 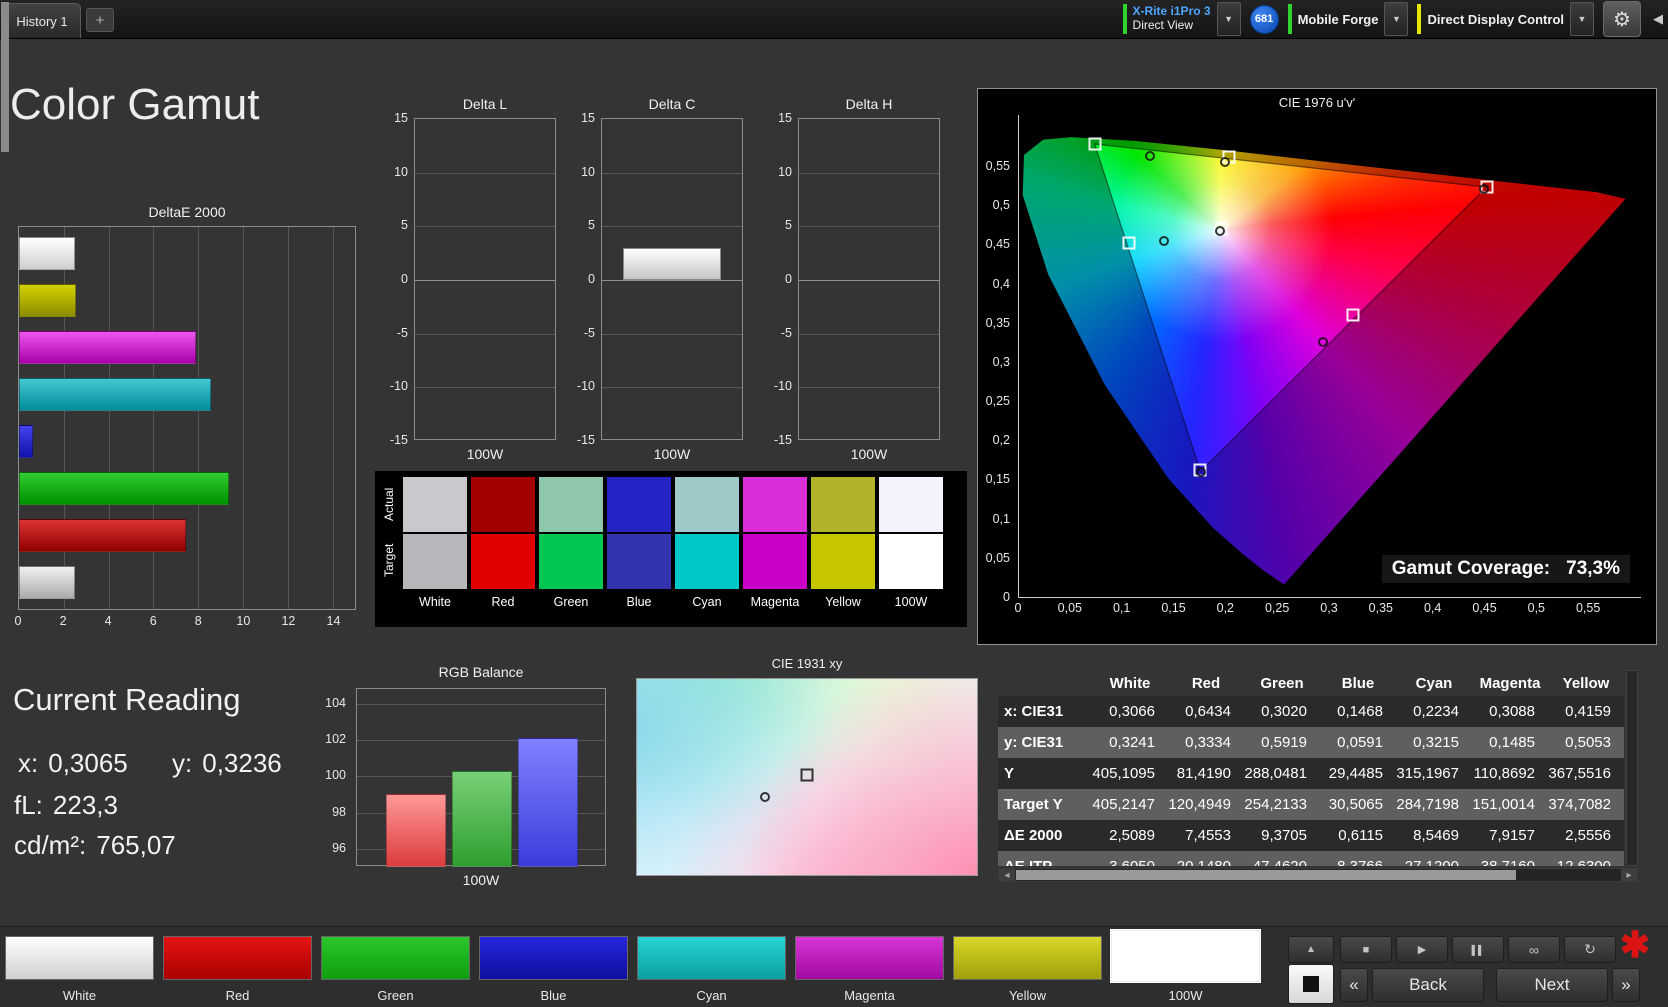 I want to click on swatch-label-red: Red, so click(x=503, y=602).